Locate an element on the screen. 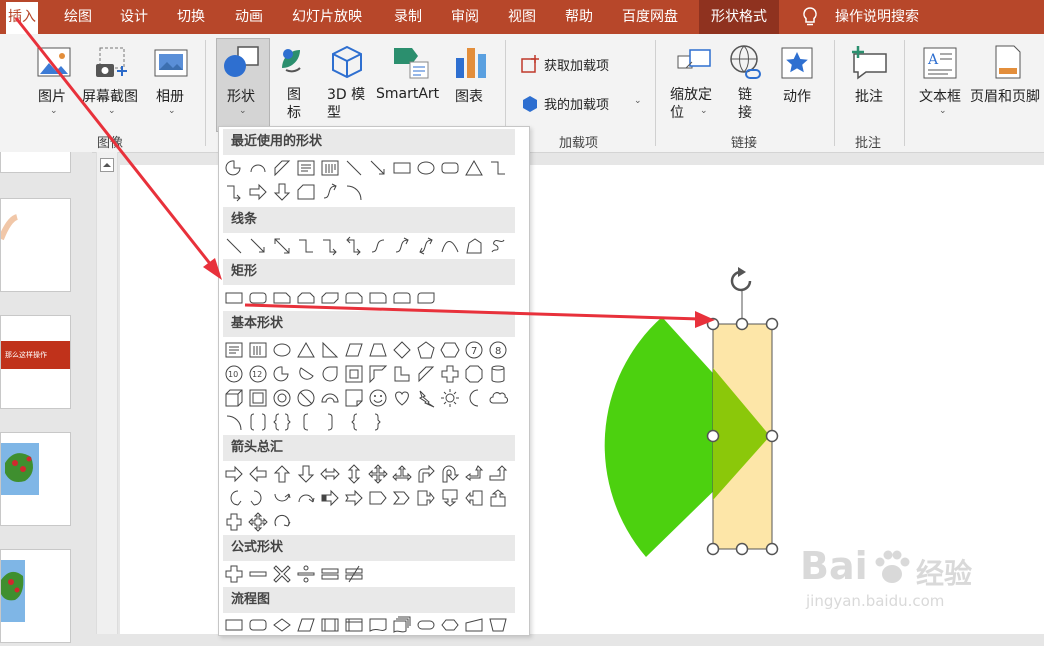 The height and width of the screenshot is (646, 1044). half-frame-icon is located at coordinates (378, 374).